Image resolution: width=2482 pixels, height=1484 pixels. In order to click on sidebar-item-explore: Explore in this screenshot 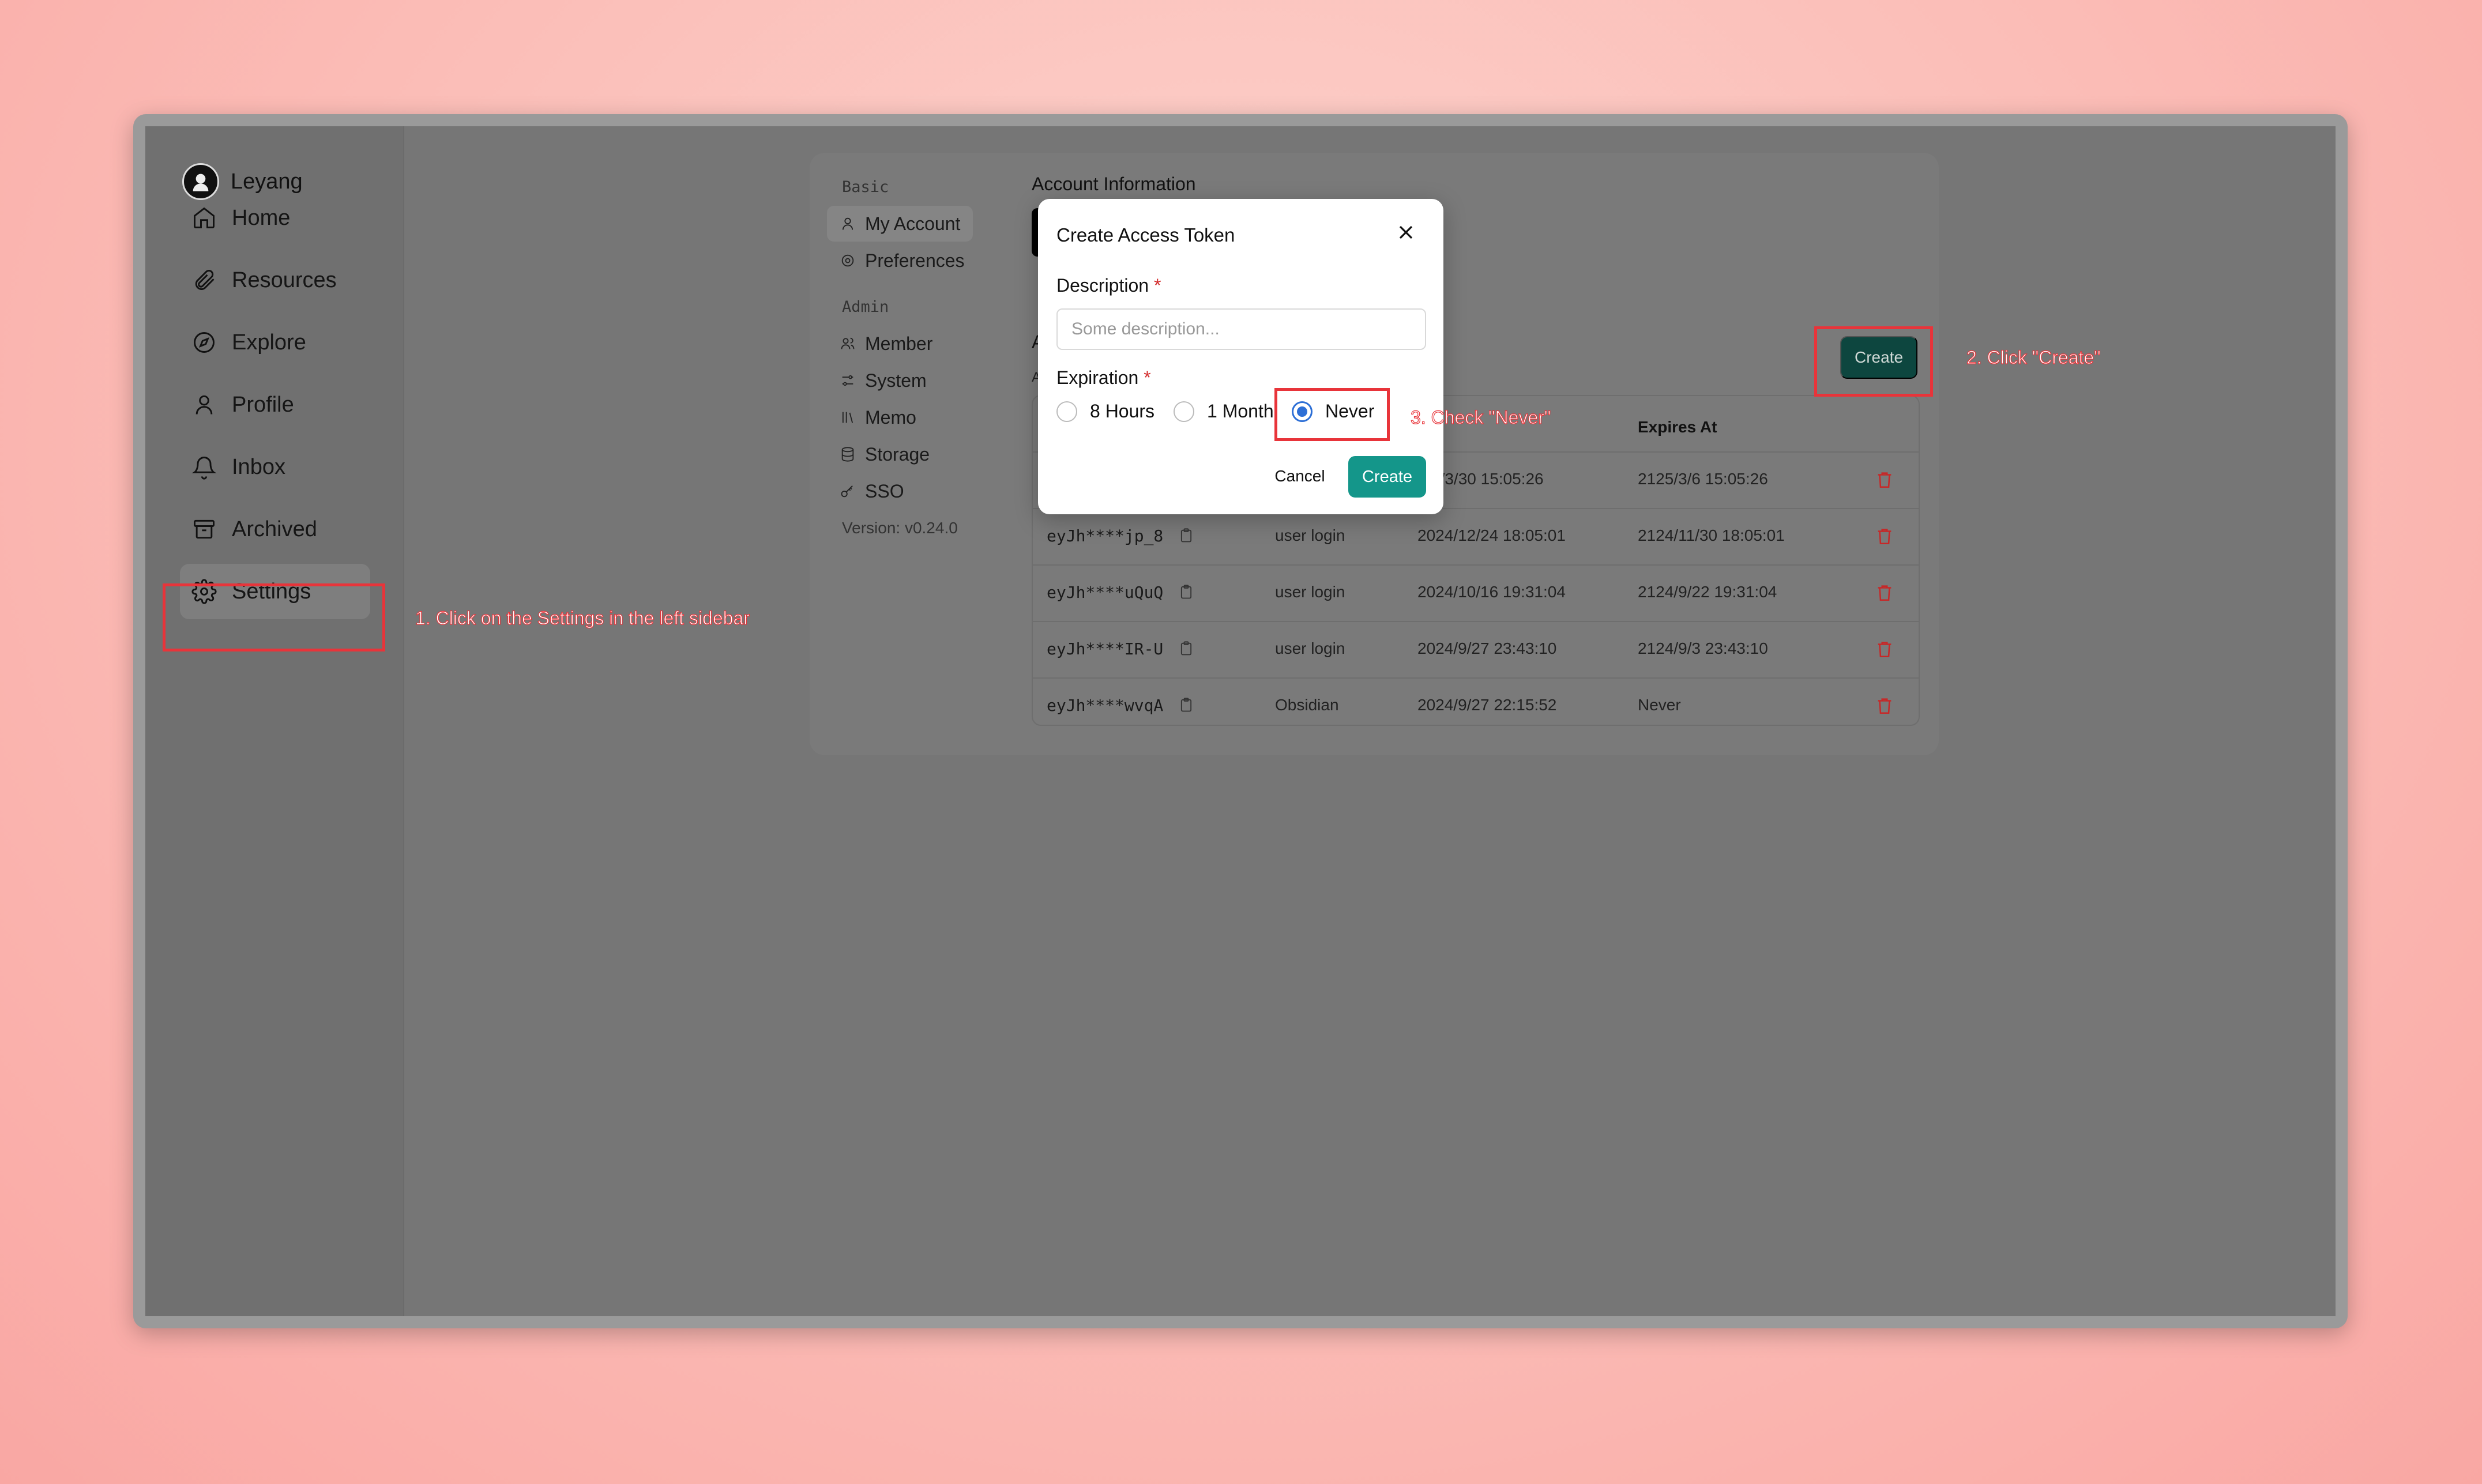, I will do `click(275, 342)`.